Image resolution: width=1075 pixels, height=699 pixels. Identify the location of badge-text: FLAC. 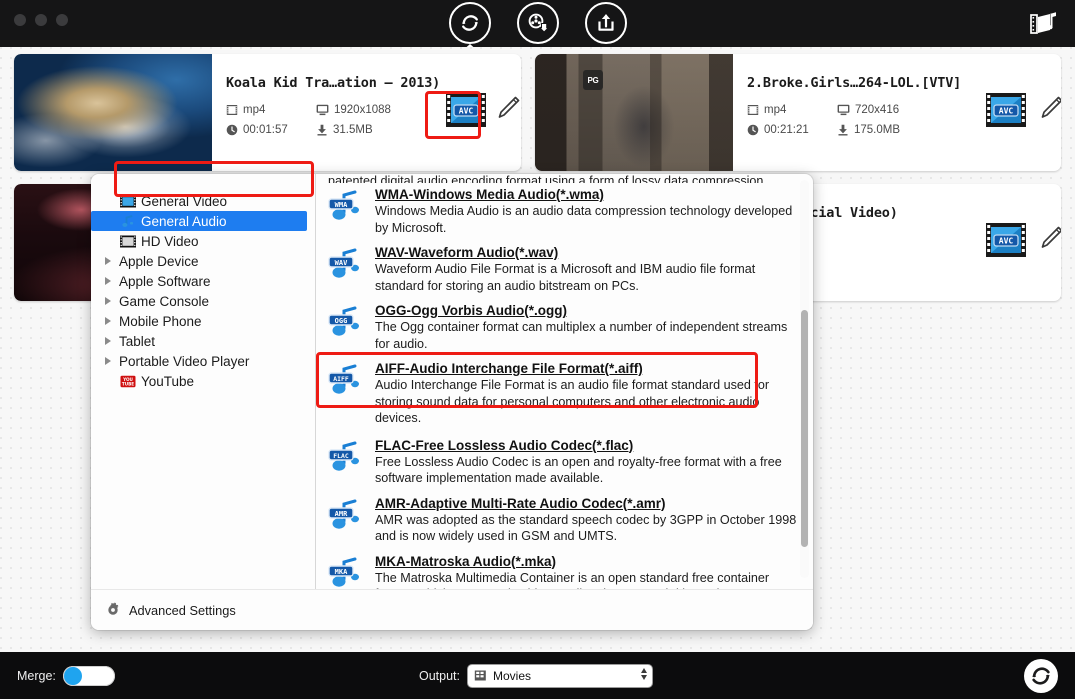
(341, 455).